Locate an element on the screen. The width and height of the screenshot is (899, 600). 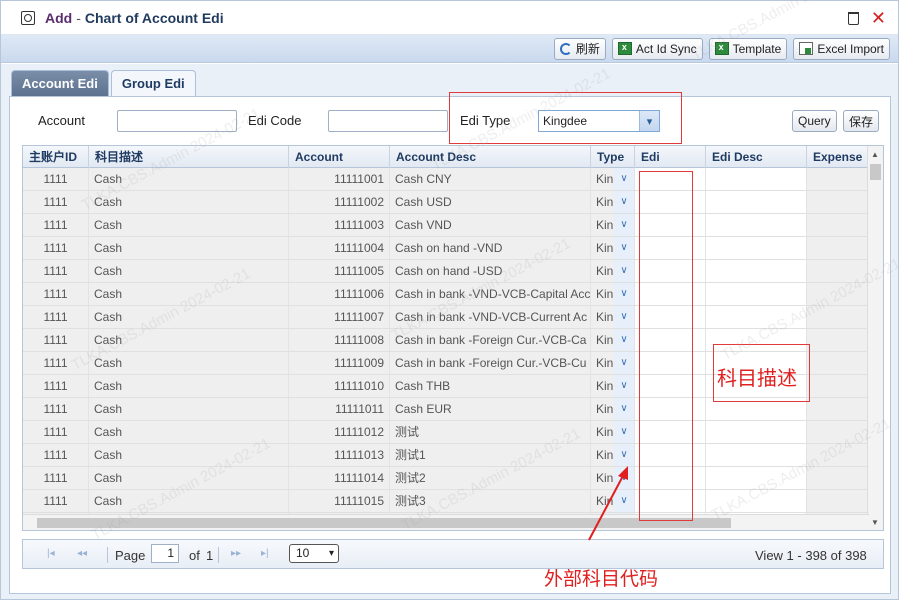
trash-icon is located at coordinates (853, 18).